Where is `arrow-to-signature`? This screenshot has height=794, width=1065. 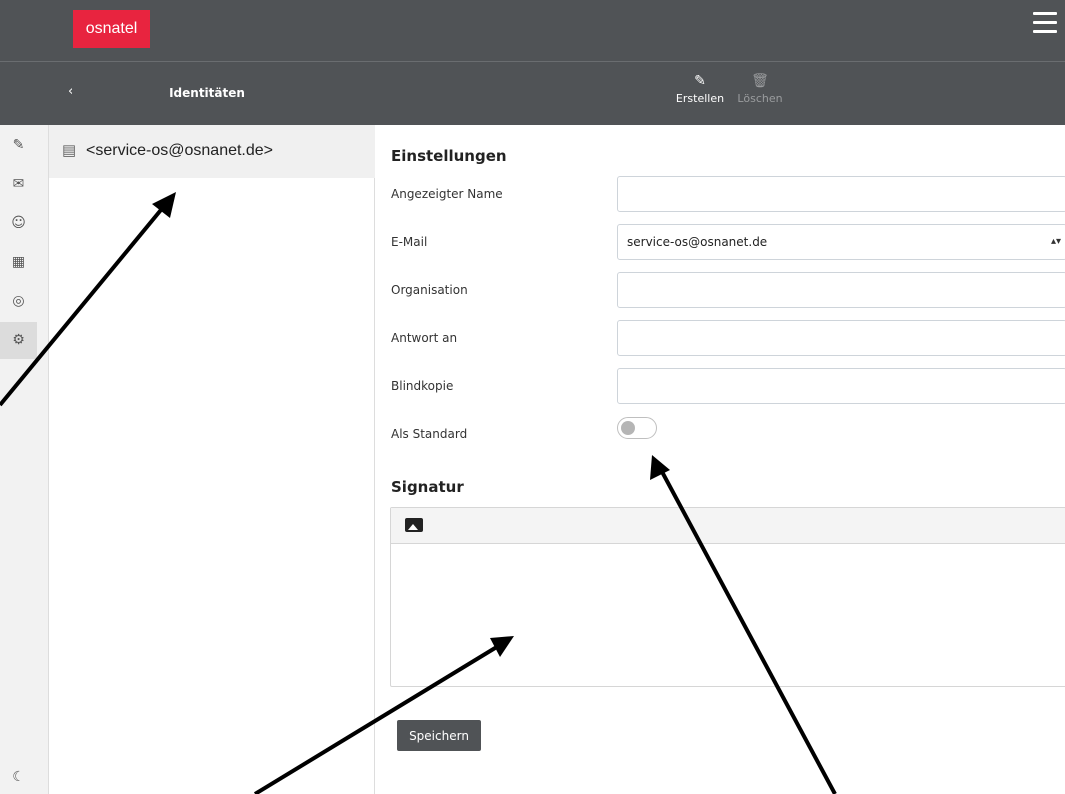
arrow-to-signature is located at coordinates (377, 718).